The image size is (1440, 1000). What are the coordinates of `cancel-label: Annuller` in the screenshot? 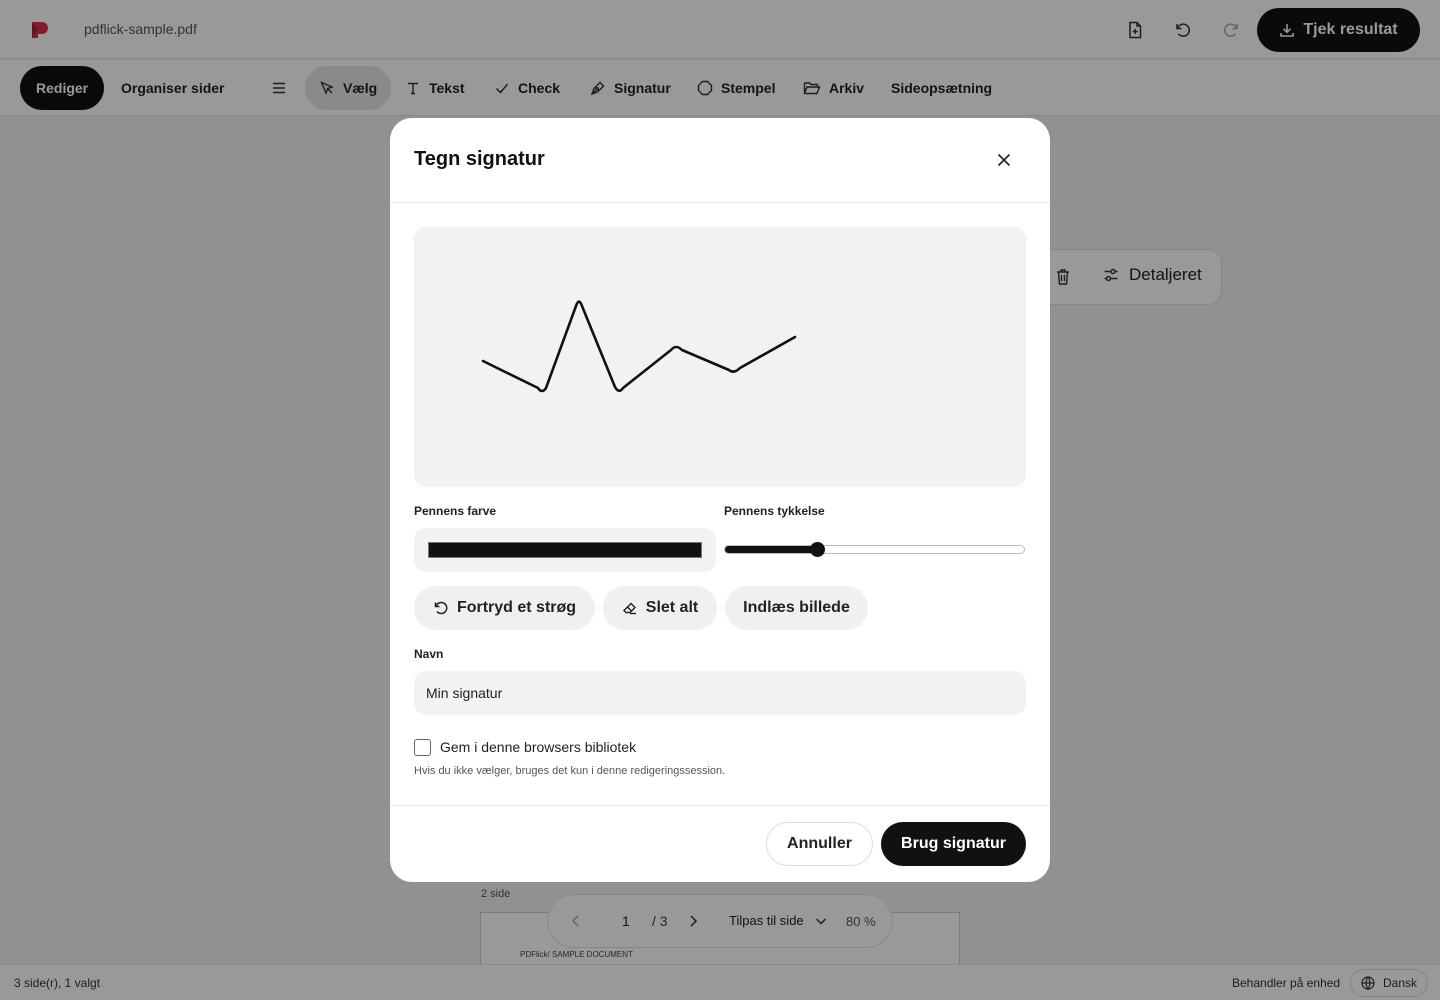 It's located at (819, 843).